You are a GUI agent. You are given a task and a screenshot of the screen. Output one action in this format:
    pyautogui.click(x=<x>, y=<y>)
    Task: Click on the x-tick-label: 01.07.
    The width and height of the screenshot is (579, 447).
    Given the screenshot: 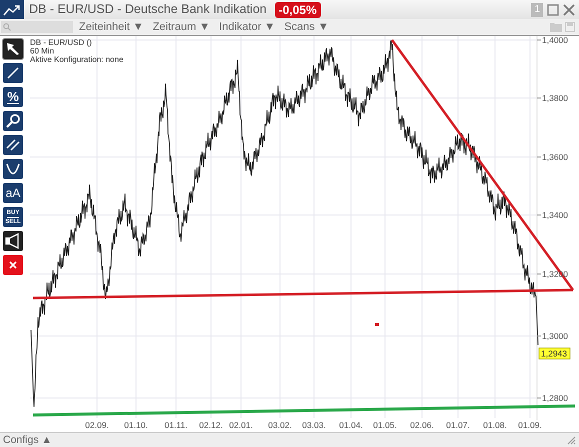 What is the action you would take?
    pyautogui.click(x=458, y=425)
    